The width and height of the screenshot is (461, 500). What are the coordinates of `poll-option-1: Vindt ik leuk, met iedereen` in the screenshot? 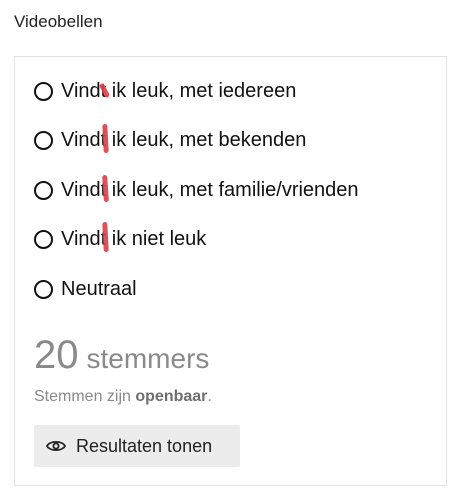 It's located at (196, 91).